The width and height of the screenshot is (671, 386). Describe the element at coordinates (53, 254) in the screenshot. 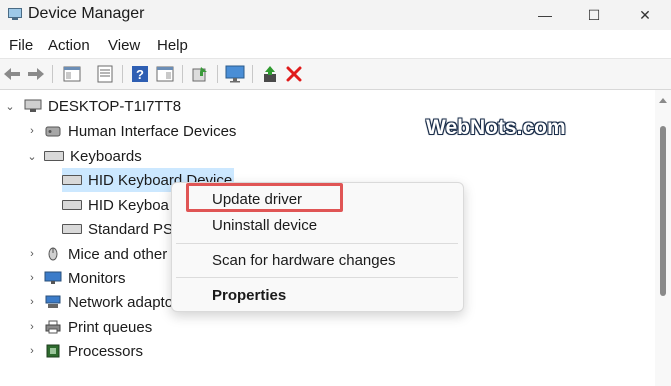

I see `mouse-icon` at that location.